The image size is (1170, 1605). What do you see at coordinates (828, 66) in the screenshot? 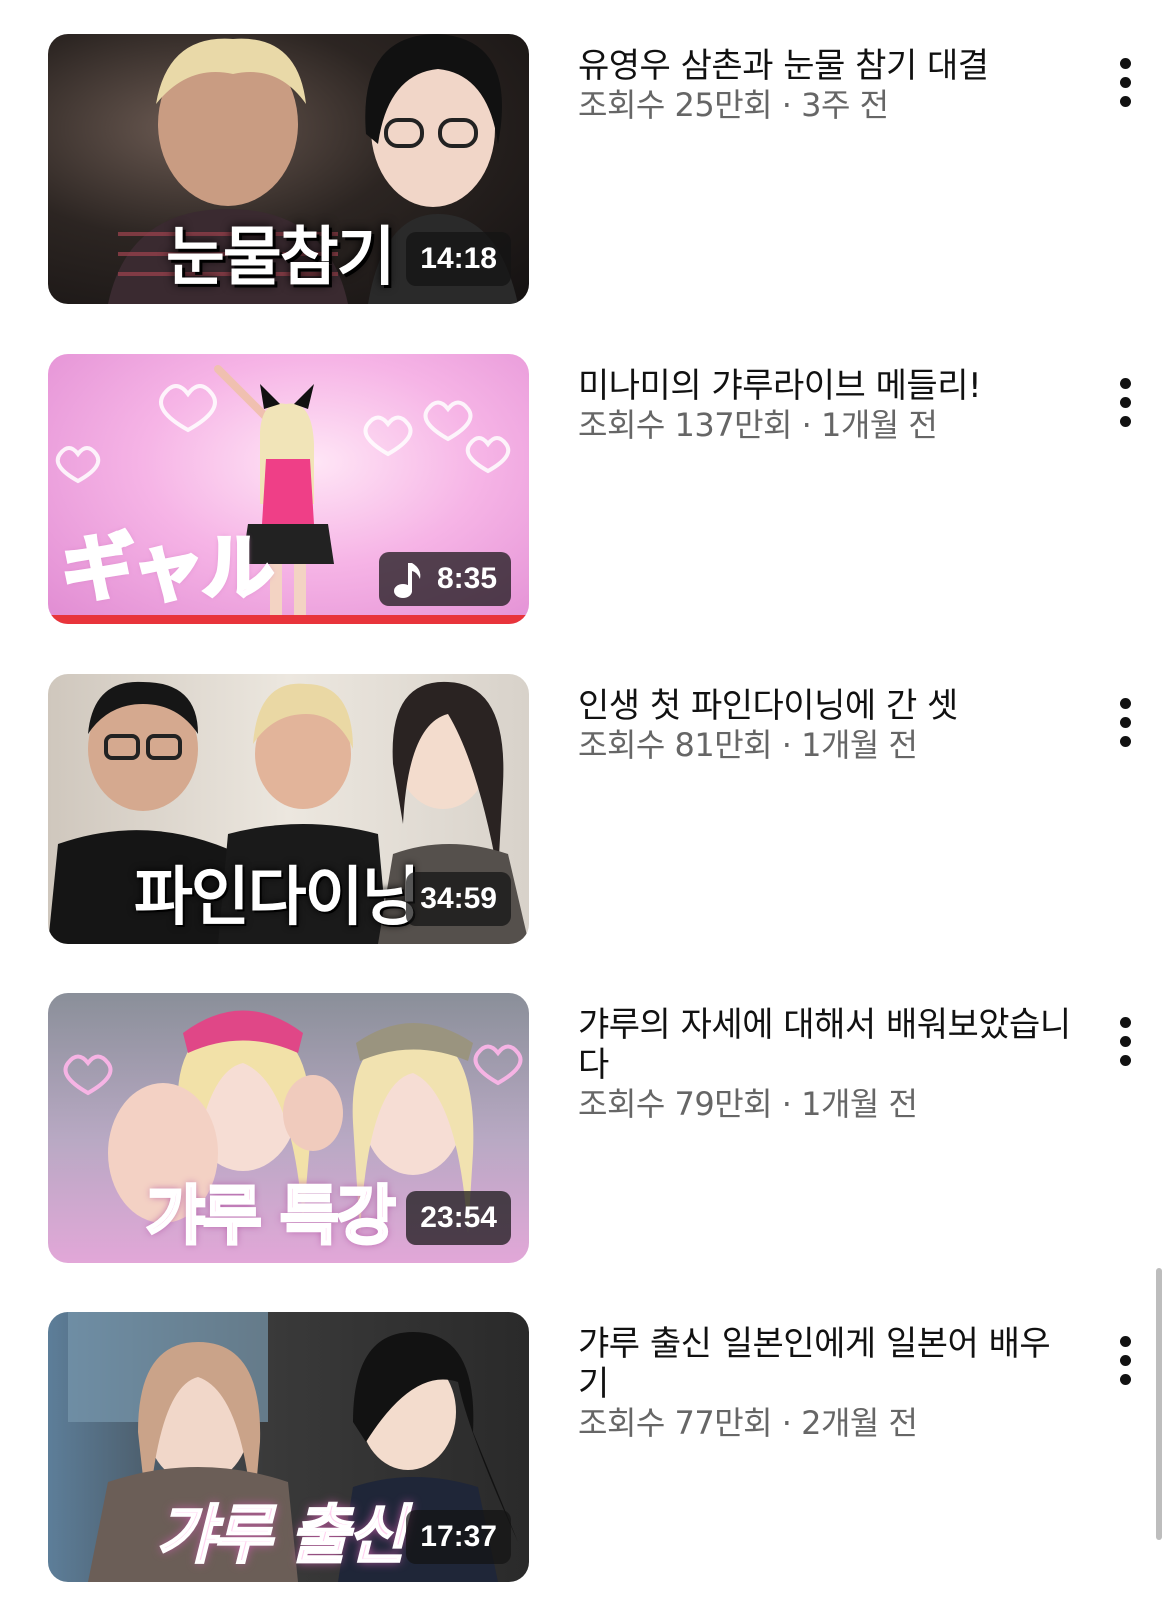
I see `video-title: 유영우 삼촌과 눈물 참기 대결` at bounding box center [828, 66].